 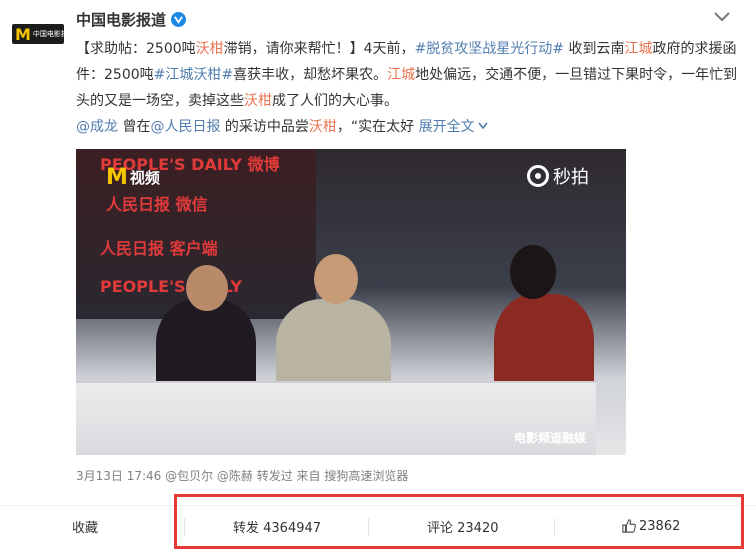 I want to click on watermark-text: 秒拍, so click(x=571, y=177).